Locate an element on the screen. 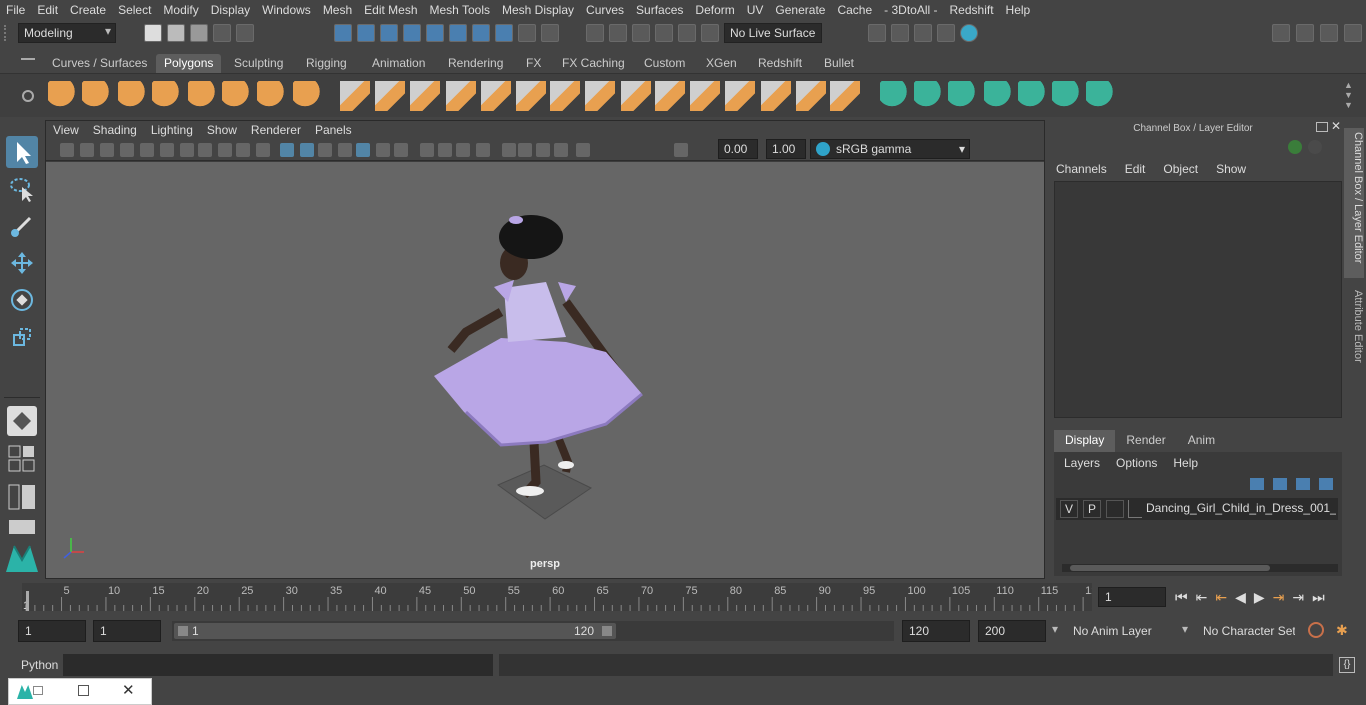 The image size is (1366, 705). snap-point-tool-icon is located at coordinates (641, 33).